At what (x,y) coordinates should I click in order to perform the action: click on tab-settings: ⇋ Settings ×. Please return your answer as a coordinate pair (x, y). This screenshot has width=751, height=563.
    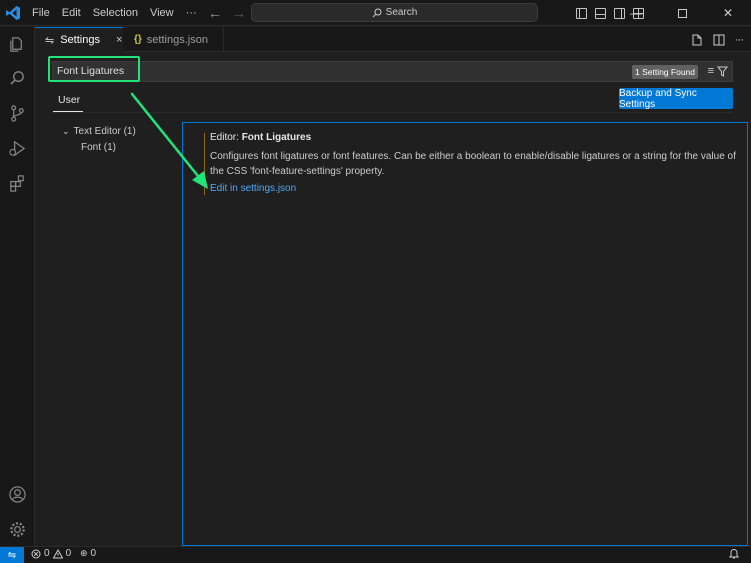
    Looking at the image, I should click on (79, 39).